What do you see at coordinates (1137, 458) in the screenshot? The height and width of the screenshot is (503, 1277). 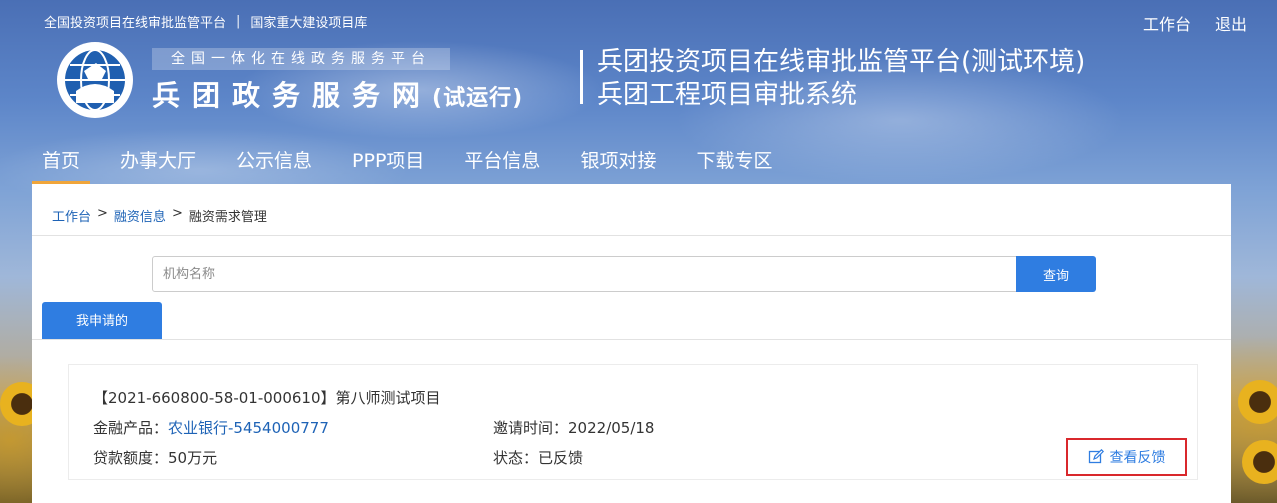 I see `view-feedback-label: 查看反馈` at bounding box center [1137, 458].